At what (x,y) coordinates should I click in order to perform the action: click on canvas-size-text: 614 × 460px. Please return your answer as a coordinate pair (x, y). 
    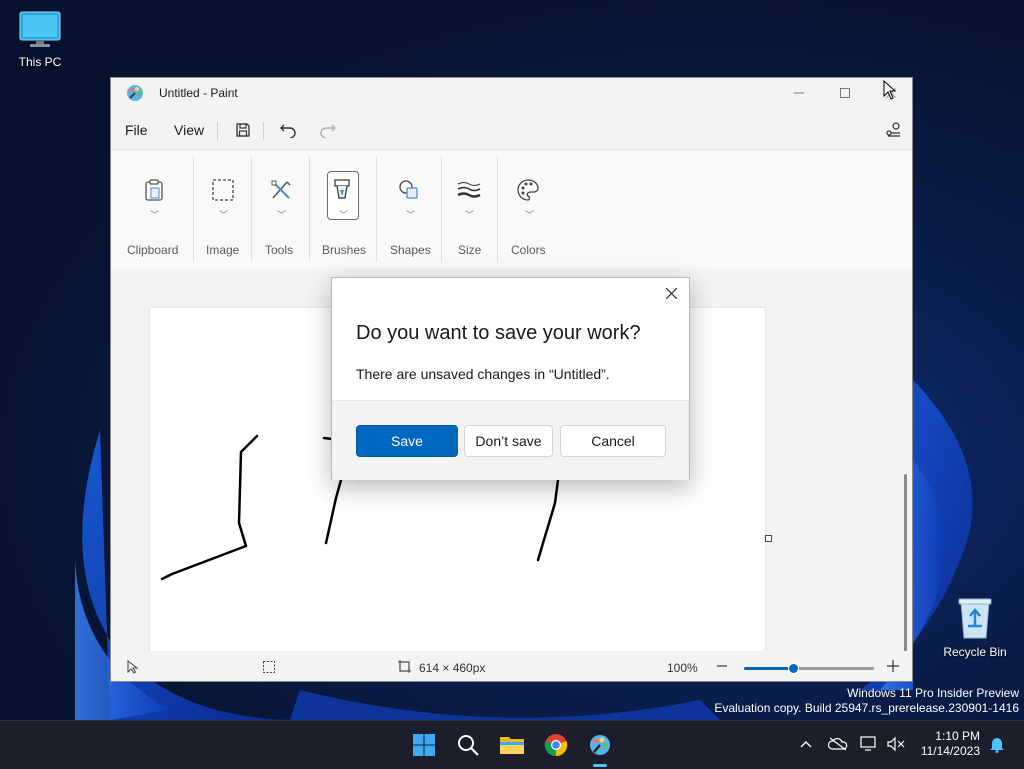
    Looking at the image, I should click on (452, 668).